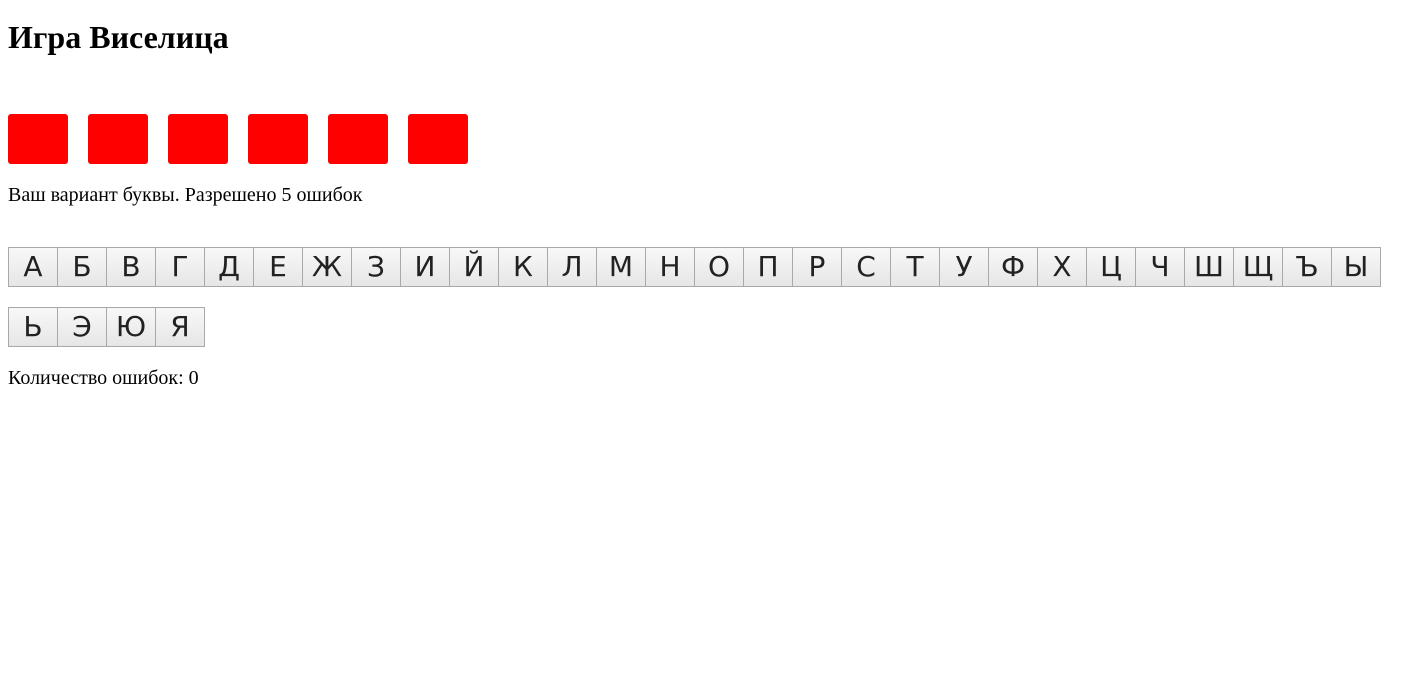 The height and width of the screenshot is (676, 1420). What do you see at coordinates (1160, 267) in the screenshot?
I see `letter-button: Ч` at bounding box center [1160, 267].